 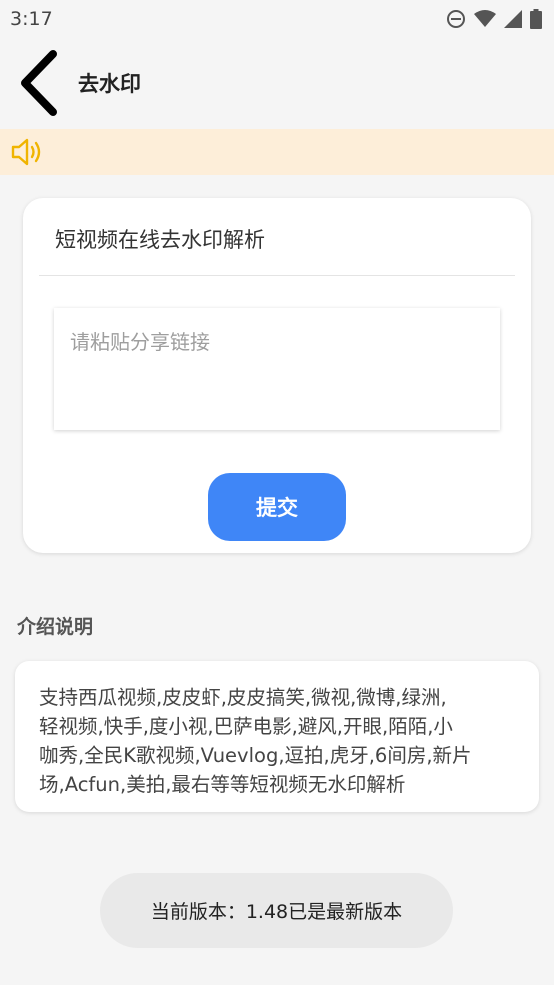 I want to click on back-button, so click(x=39, y=83).